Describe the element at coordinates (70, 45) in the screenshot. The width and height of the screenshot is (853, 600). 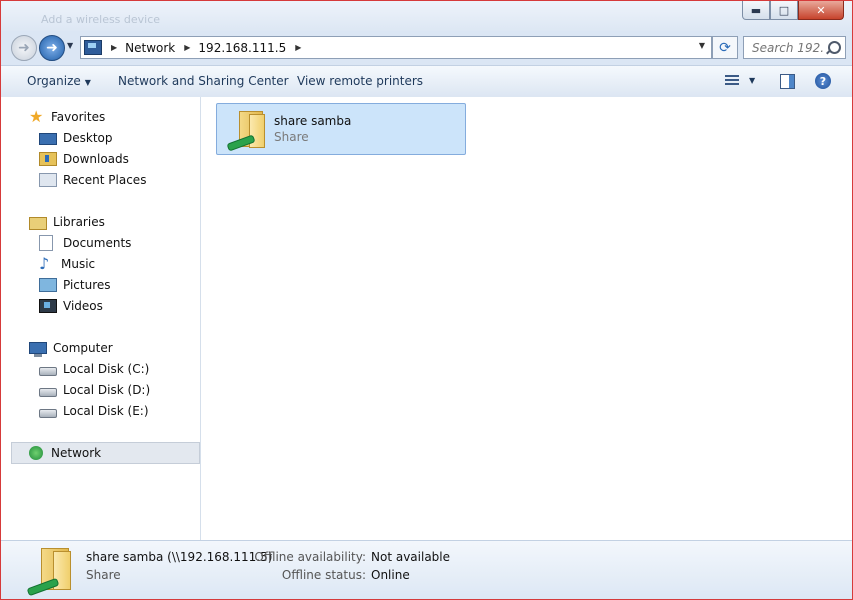
I see `recent-pages-dropdown-icon: ▼` at that location.